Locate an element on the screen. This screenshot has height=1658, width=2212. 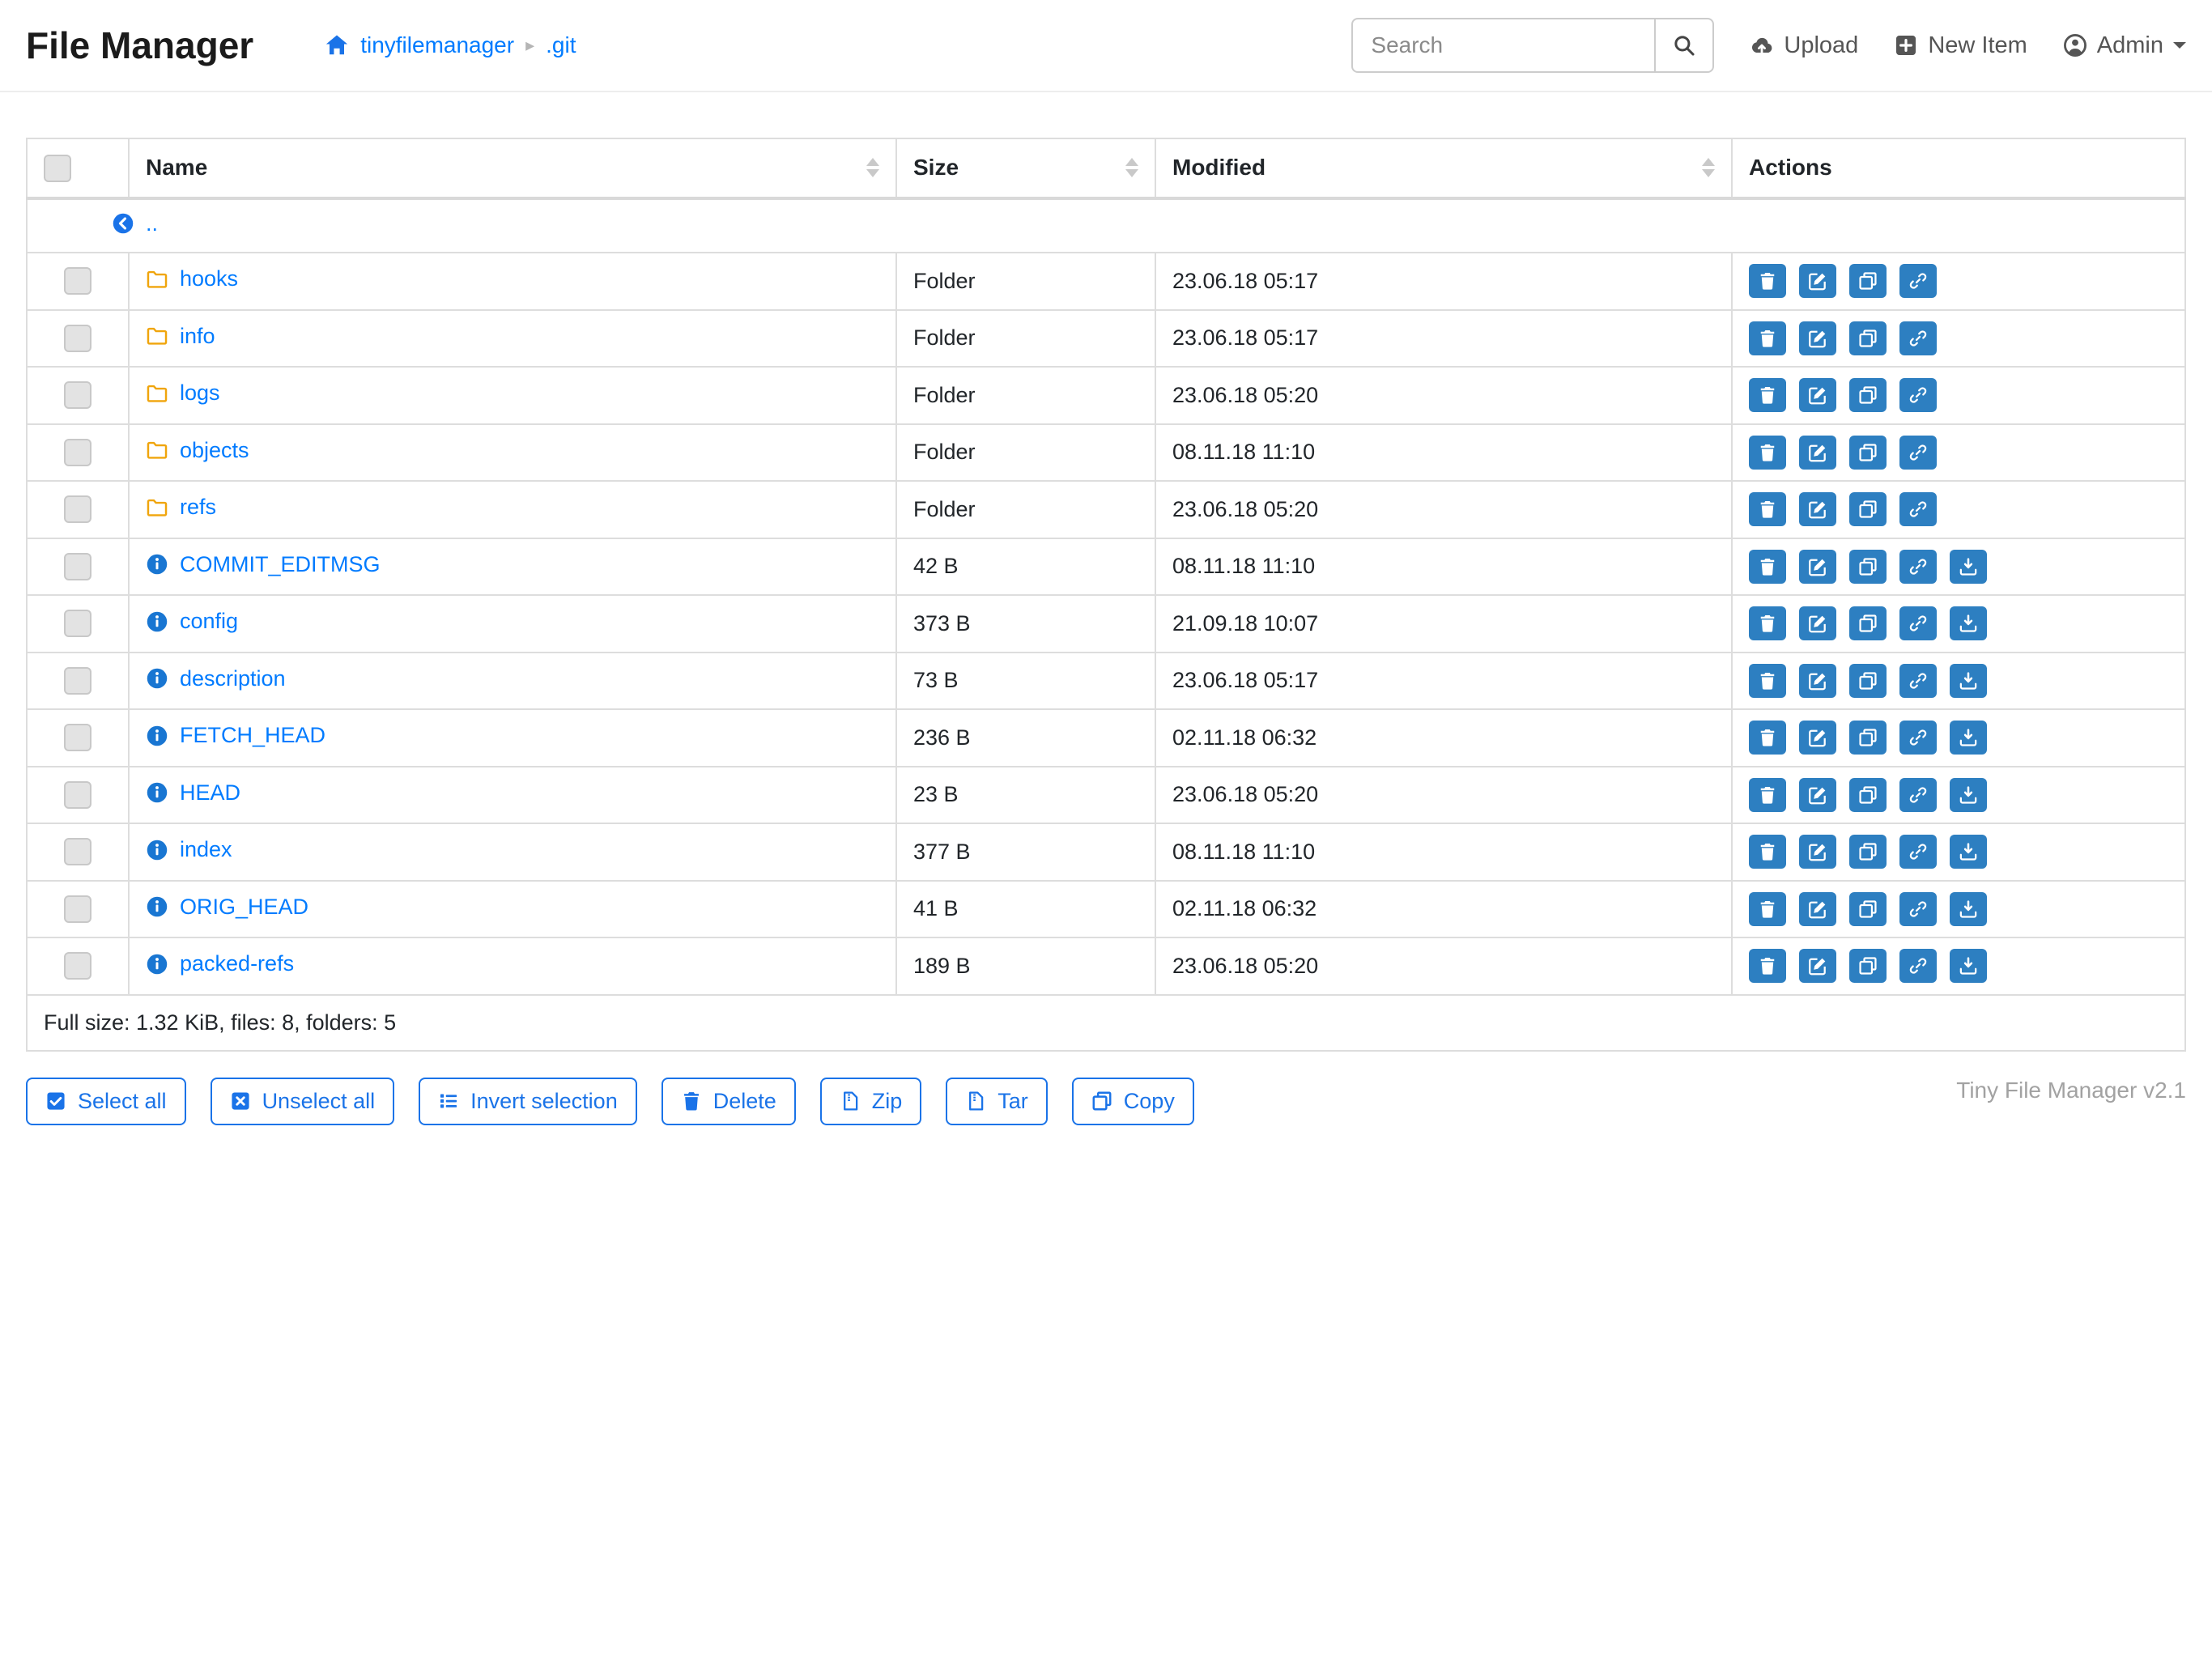
search-button is located at coordinates (1684, 45).